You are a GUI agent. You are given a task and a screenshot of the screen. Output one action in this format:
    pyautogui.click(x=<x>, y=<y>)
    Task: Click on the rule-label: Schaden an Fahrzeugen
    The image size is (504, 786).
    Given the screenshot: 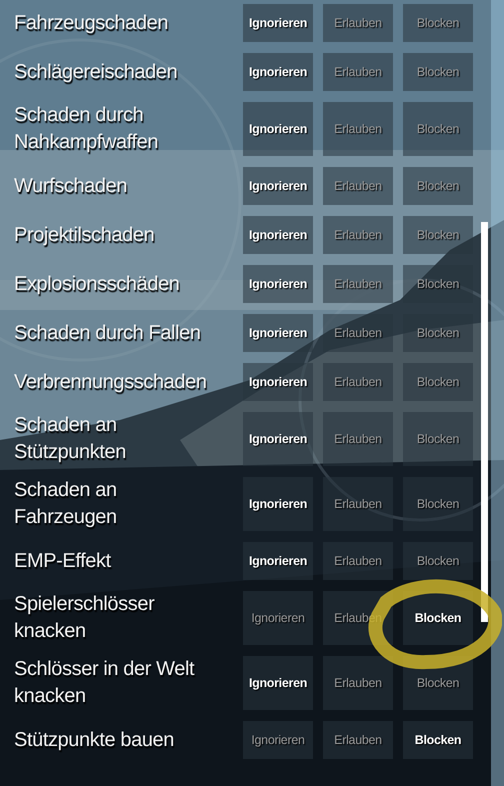 What is the action you would take?
    pyautogui.click(x=66, y=504)
    